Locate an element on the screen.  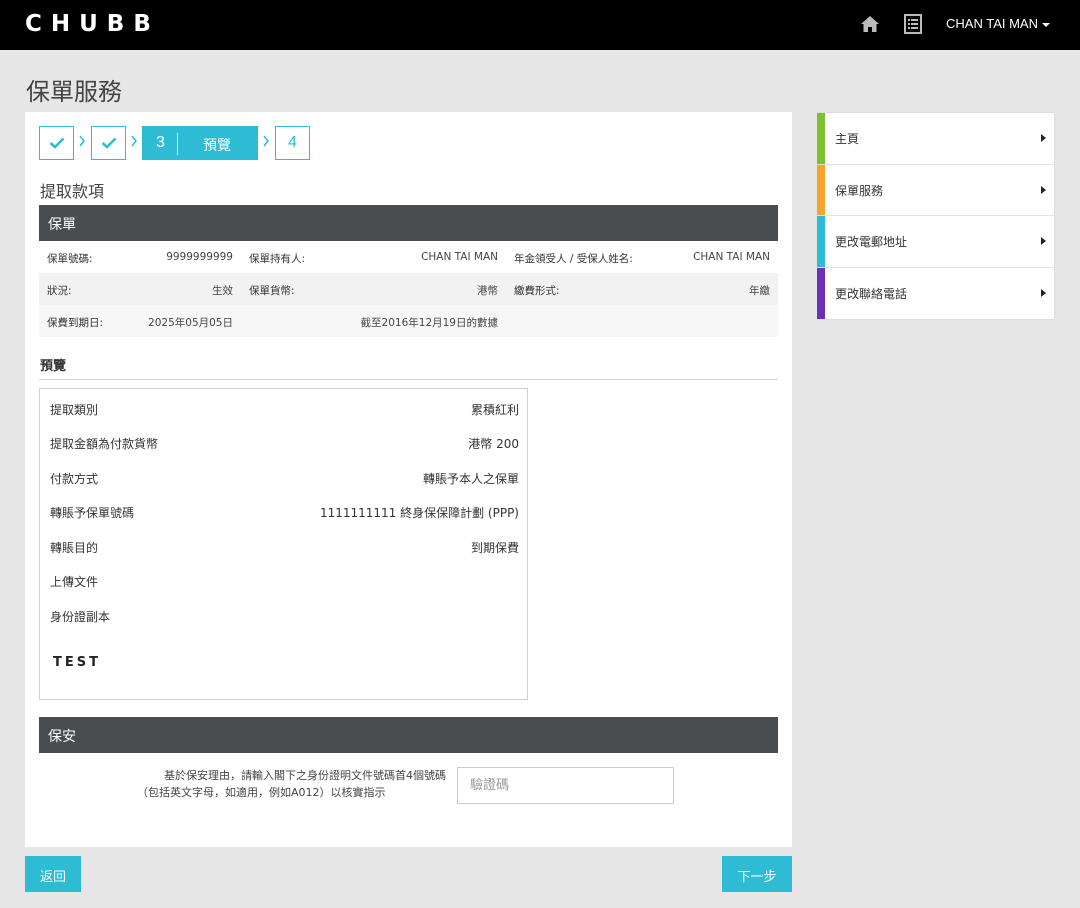
sidebar-item-label: 更改電郵地址 is located at coordinates (871, 242).